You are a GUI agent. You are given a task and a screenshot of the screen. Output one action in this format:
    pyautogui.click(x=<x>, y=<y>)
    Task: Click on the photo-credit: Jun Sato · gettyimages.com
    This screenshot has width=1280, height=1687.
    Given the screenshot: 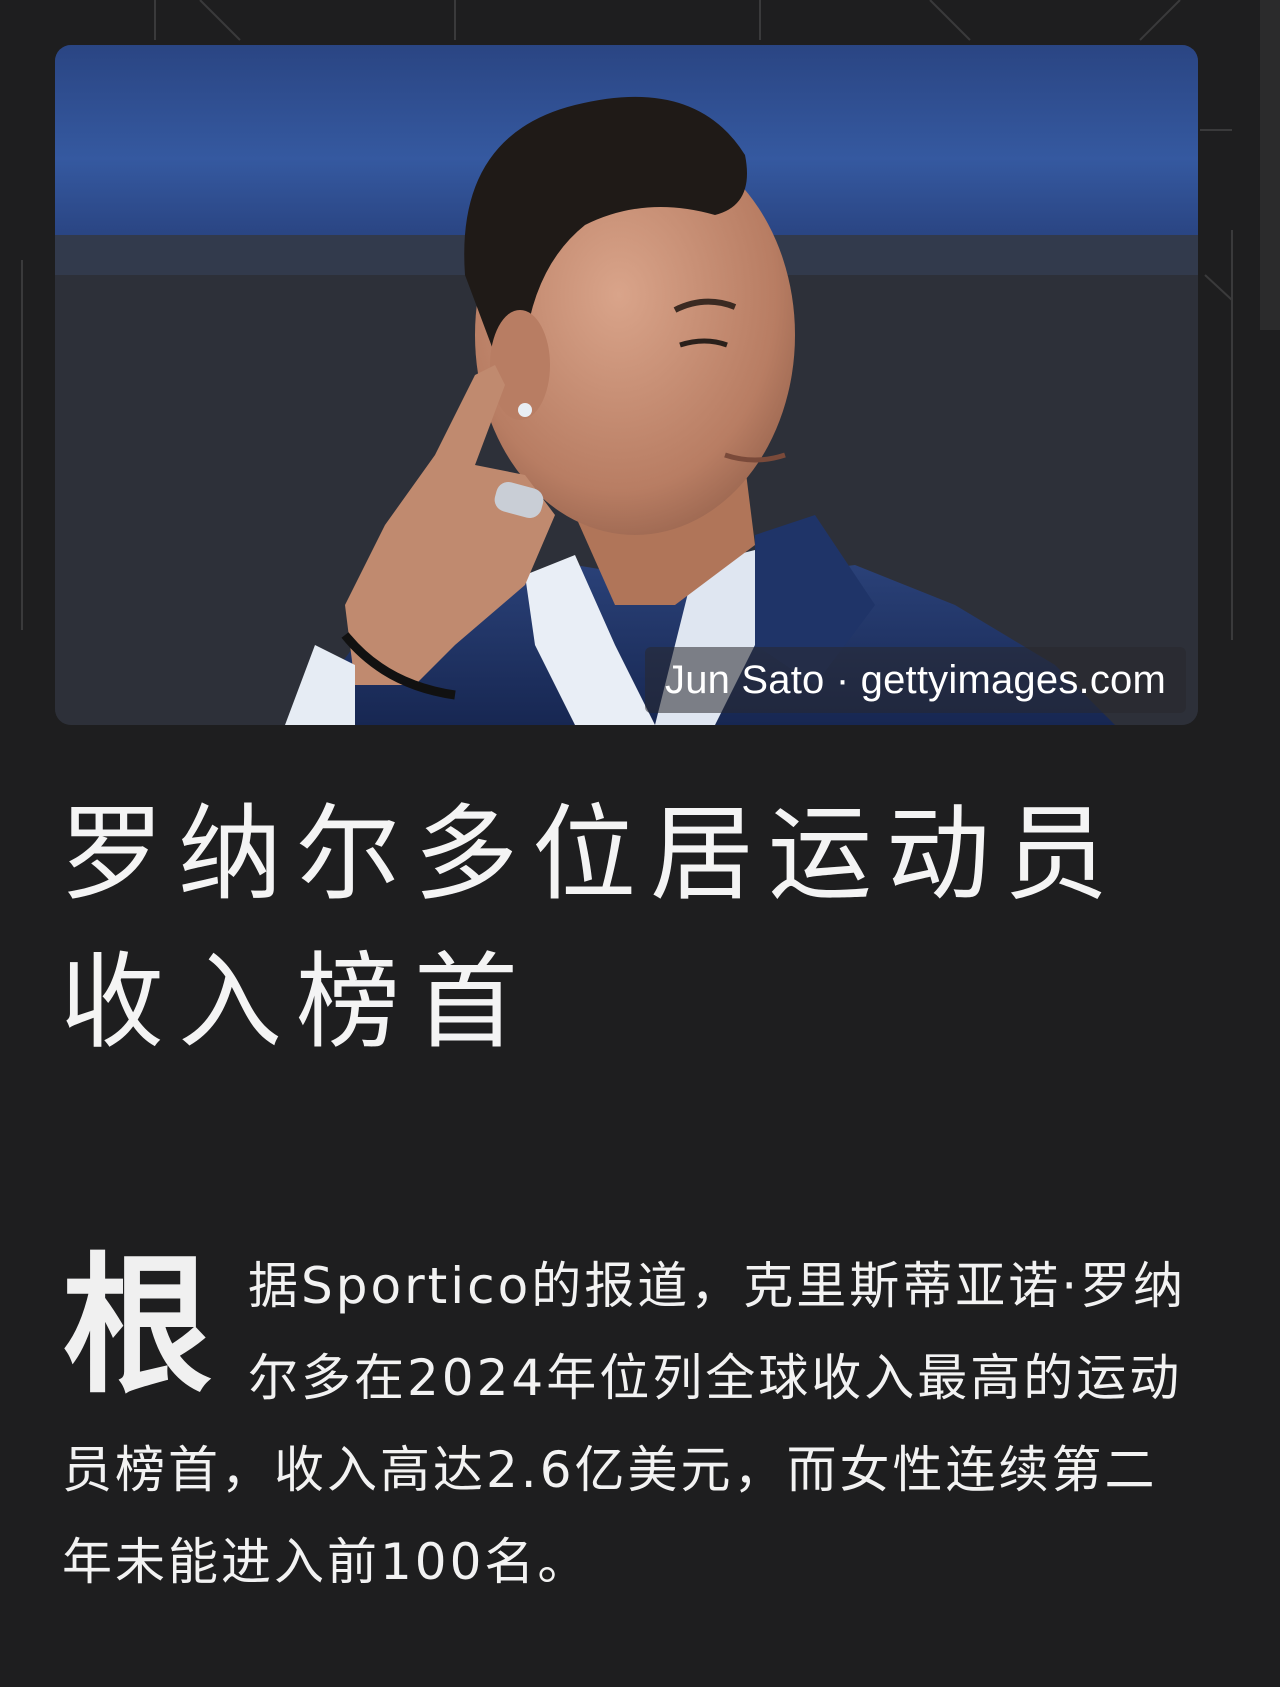 What is the action you would take?
    pyautogui.click(x=915, y=680)
    